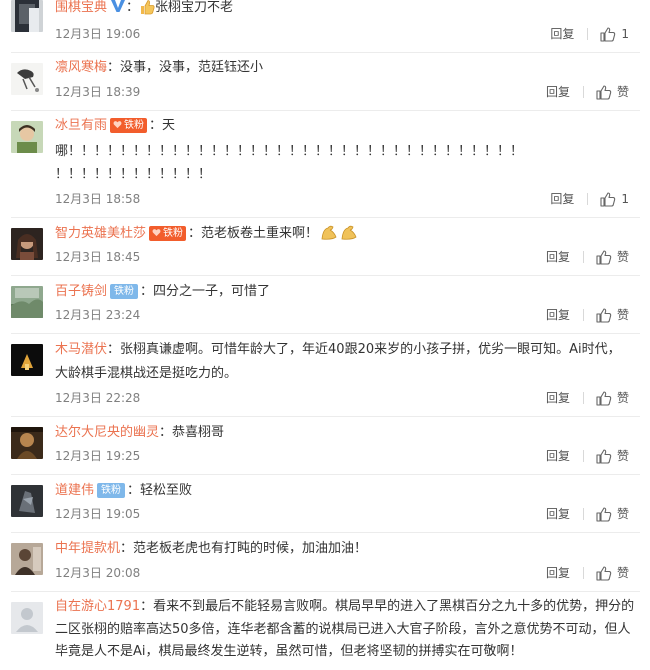 The image size is (650, 670). I want to click on comment-text-line: 百子铸剑 铁粉 ：四分之一子，可惜了, so click(163, 291).